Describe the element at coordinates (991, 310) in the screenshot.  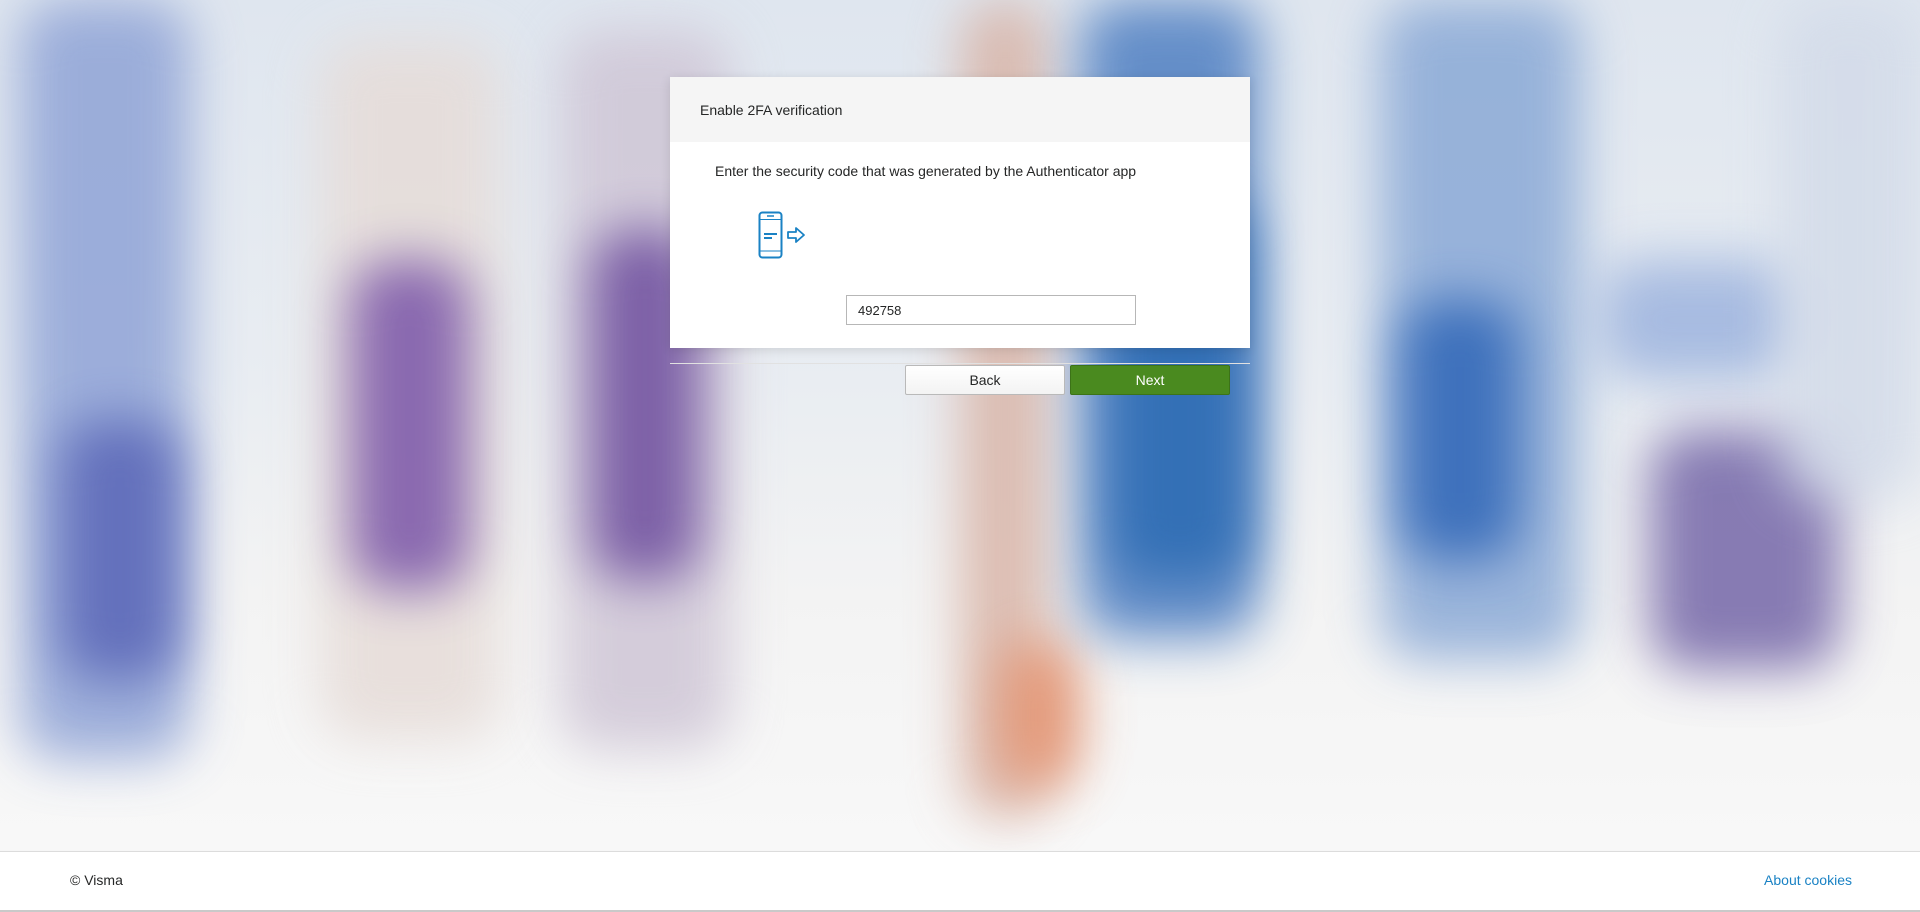
I see `security-code-input` at that location.